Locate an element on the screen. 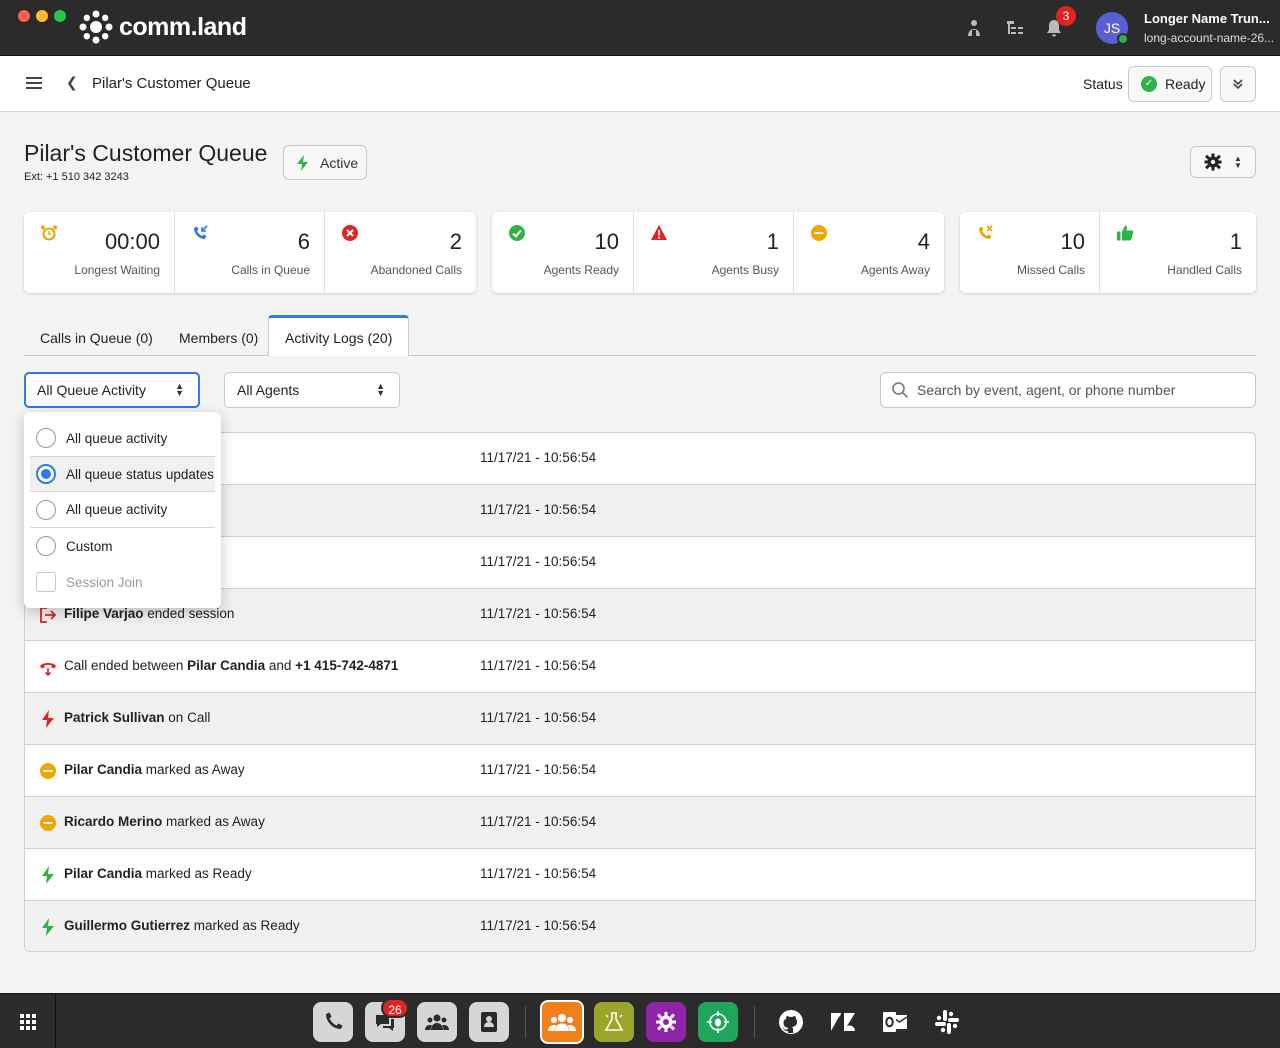 The height and width of the screenshot is (1048, 1280). missed-call-icon is located at coordinates (986, 232).